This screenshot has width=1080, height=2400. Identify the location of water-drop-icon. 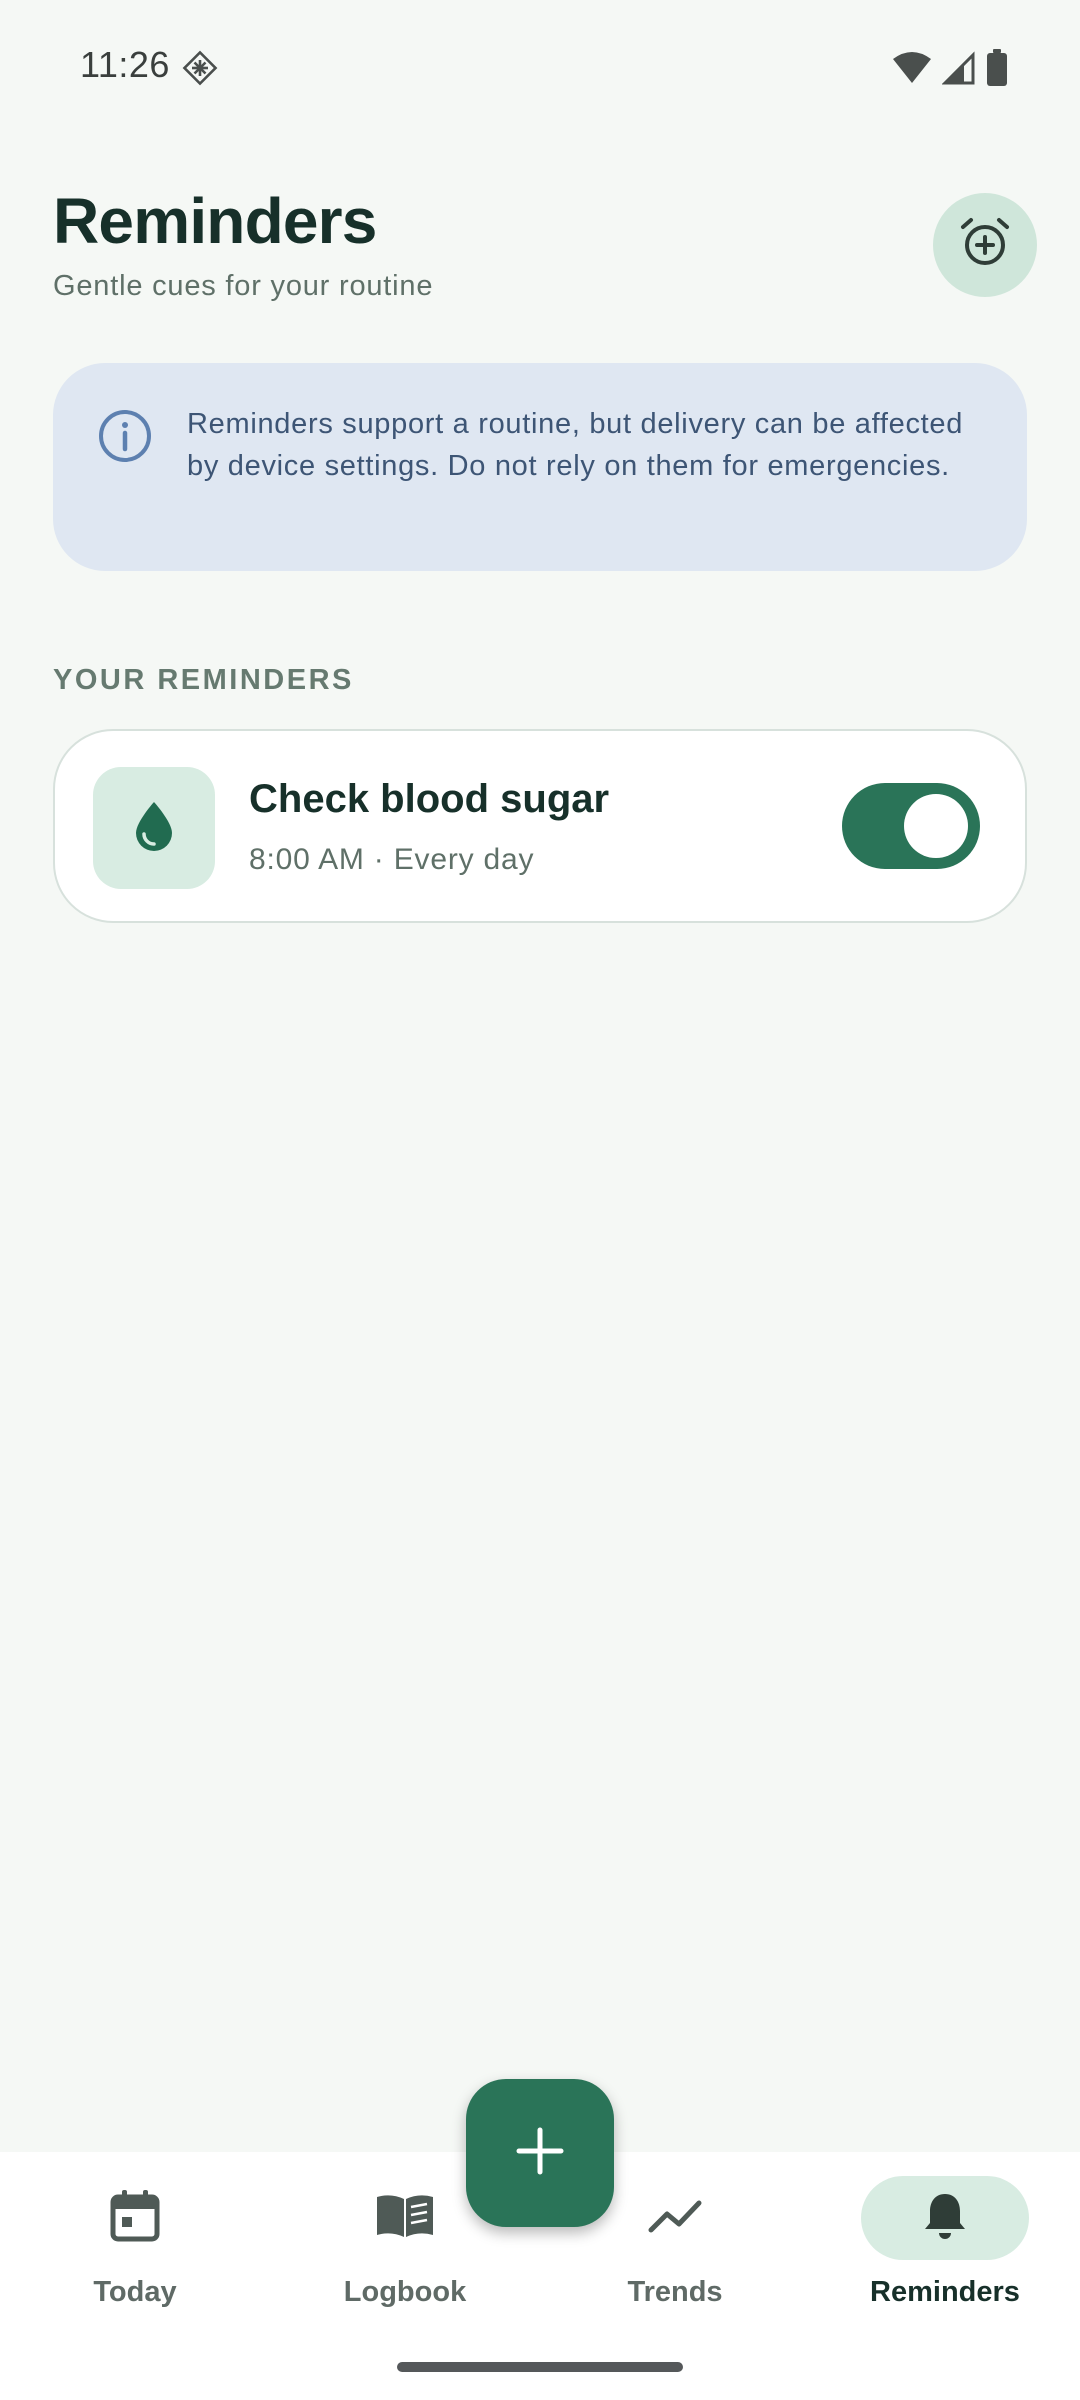
(154, 828).